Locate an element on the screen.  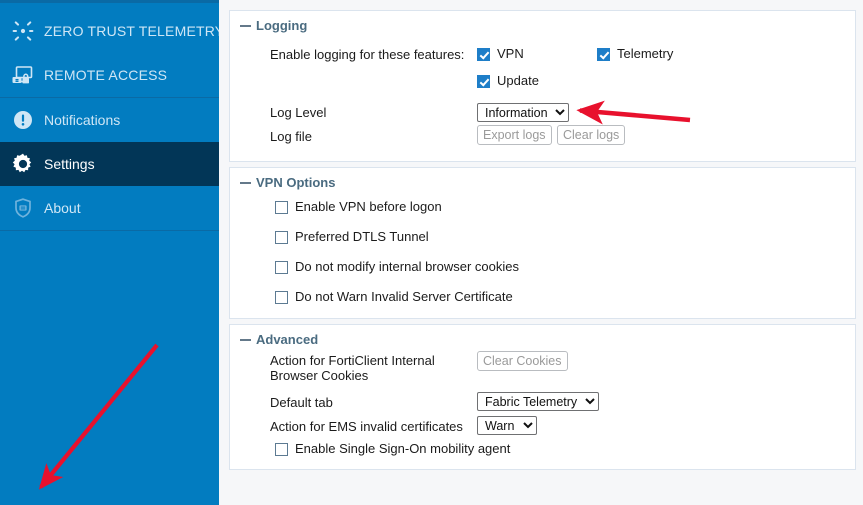
sidebar-item-zero-trust-telemetry: ZERO TRUST TELEMETRY is located at coordinates (112, 31).